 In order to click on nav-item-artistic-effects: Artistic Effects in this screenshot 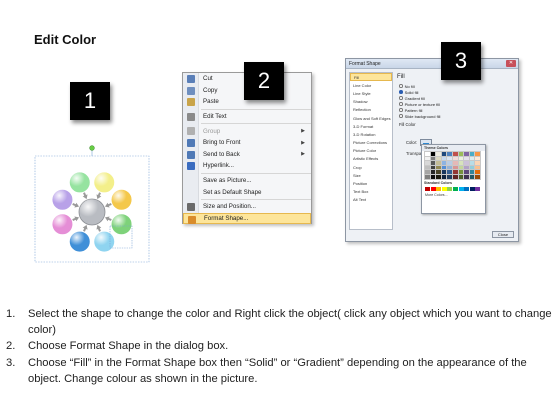, I will do `click(371, 159)`.